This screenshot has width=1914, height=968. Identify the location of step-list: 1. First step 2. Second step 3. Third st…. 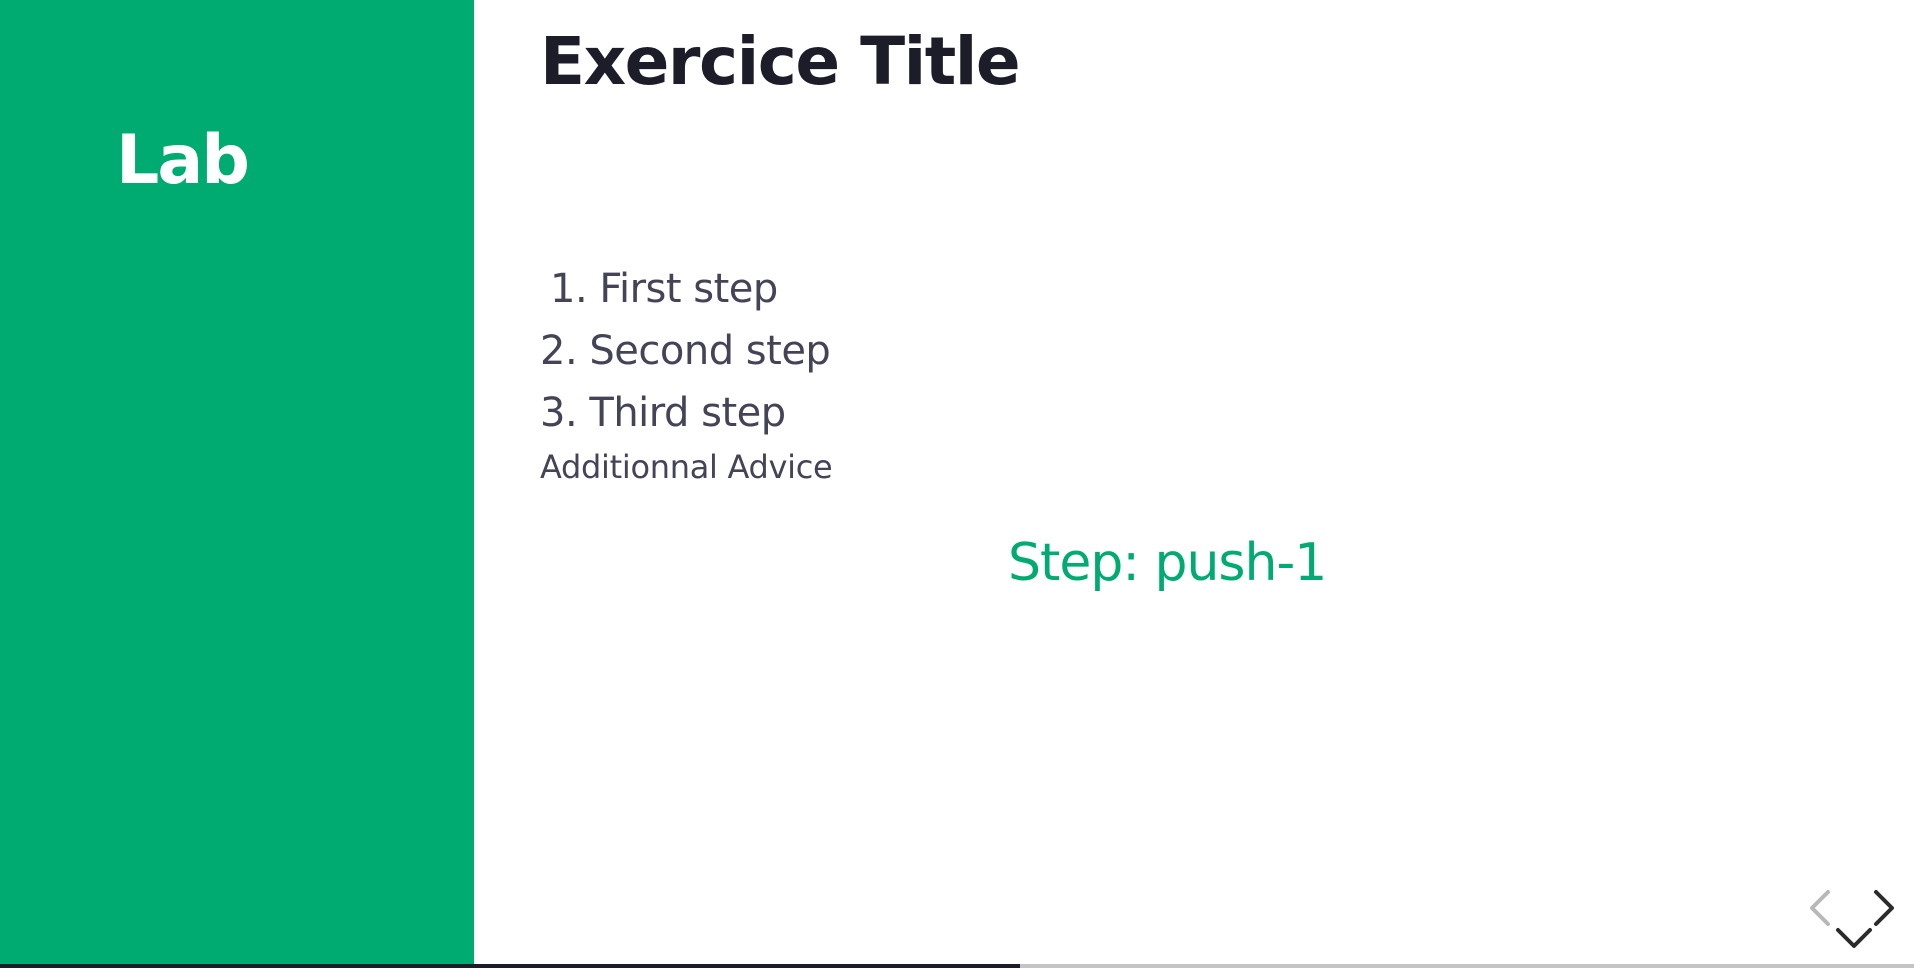
(685, 351).